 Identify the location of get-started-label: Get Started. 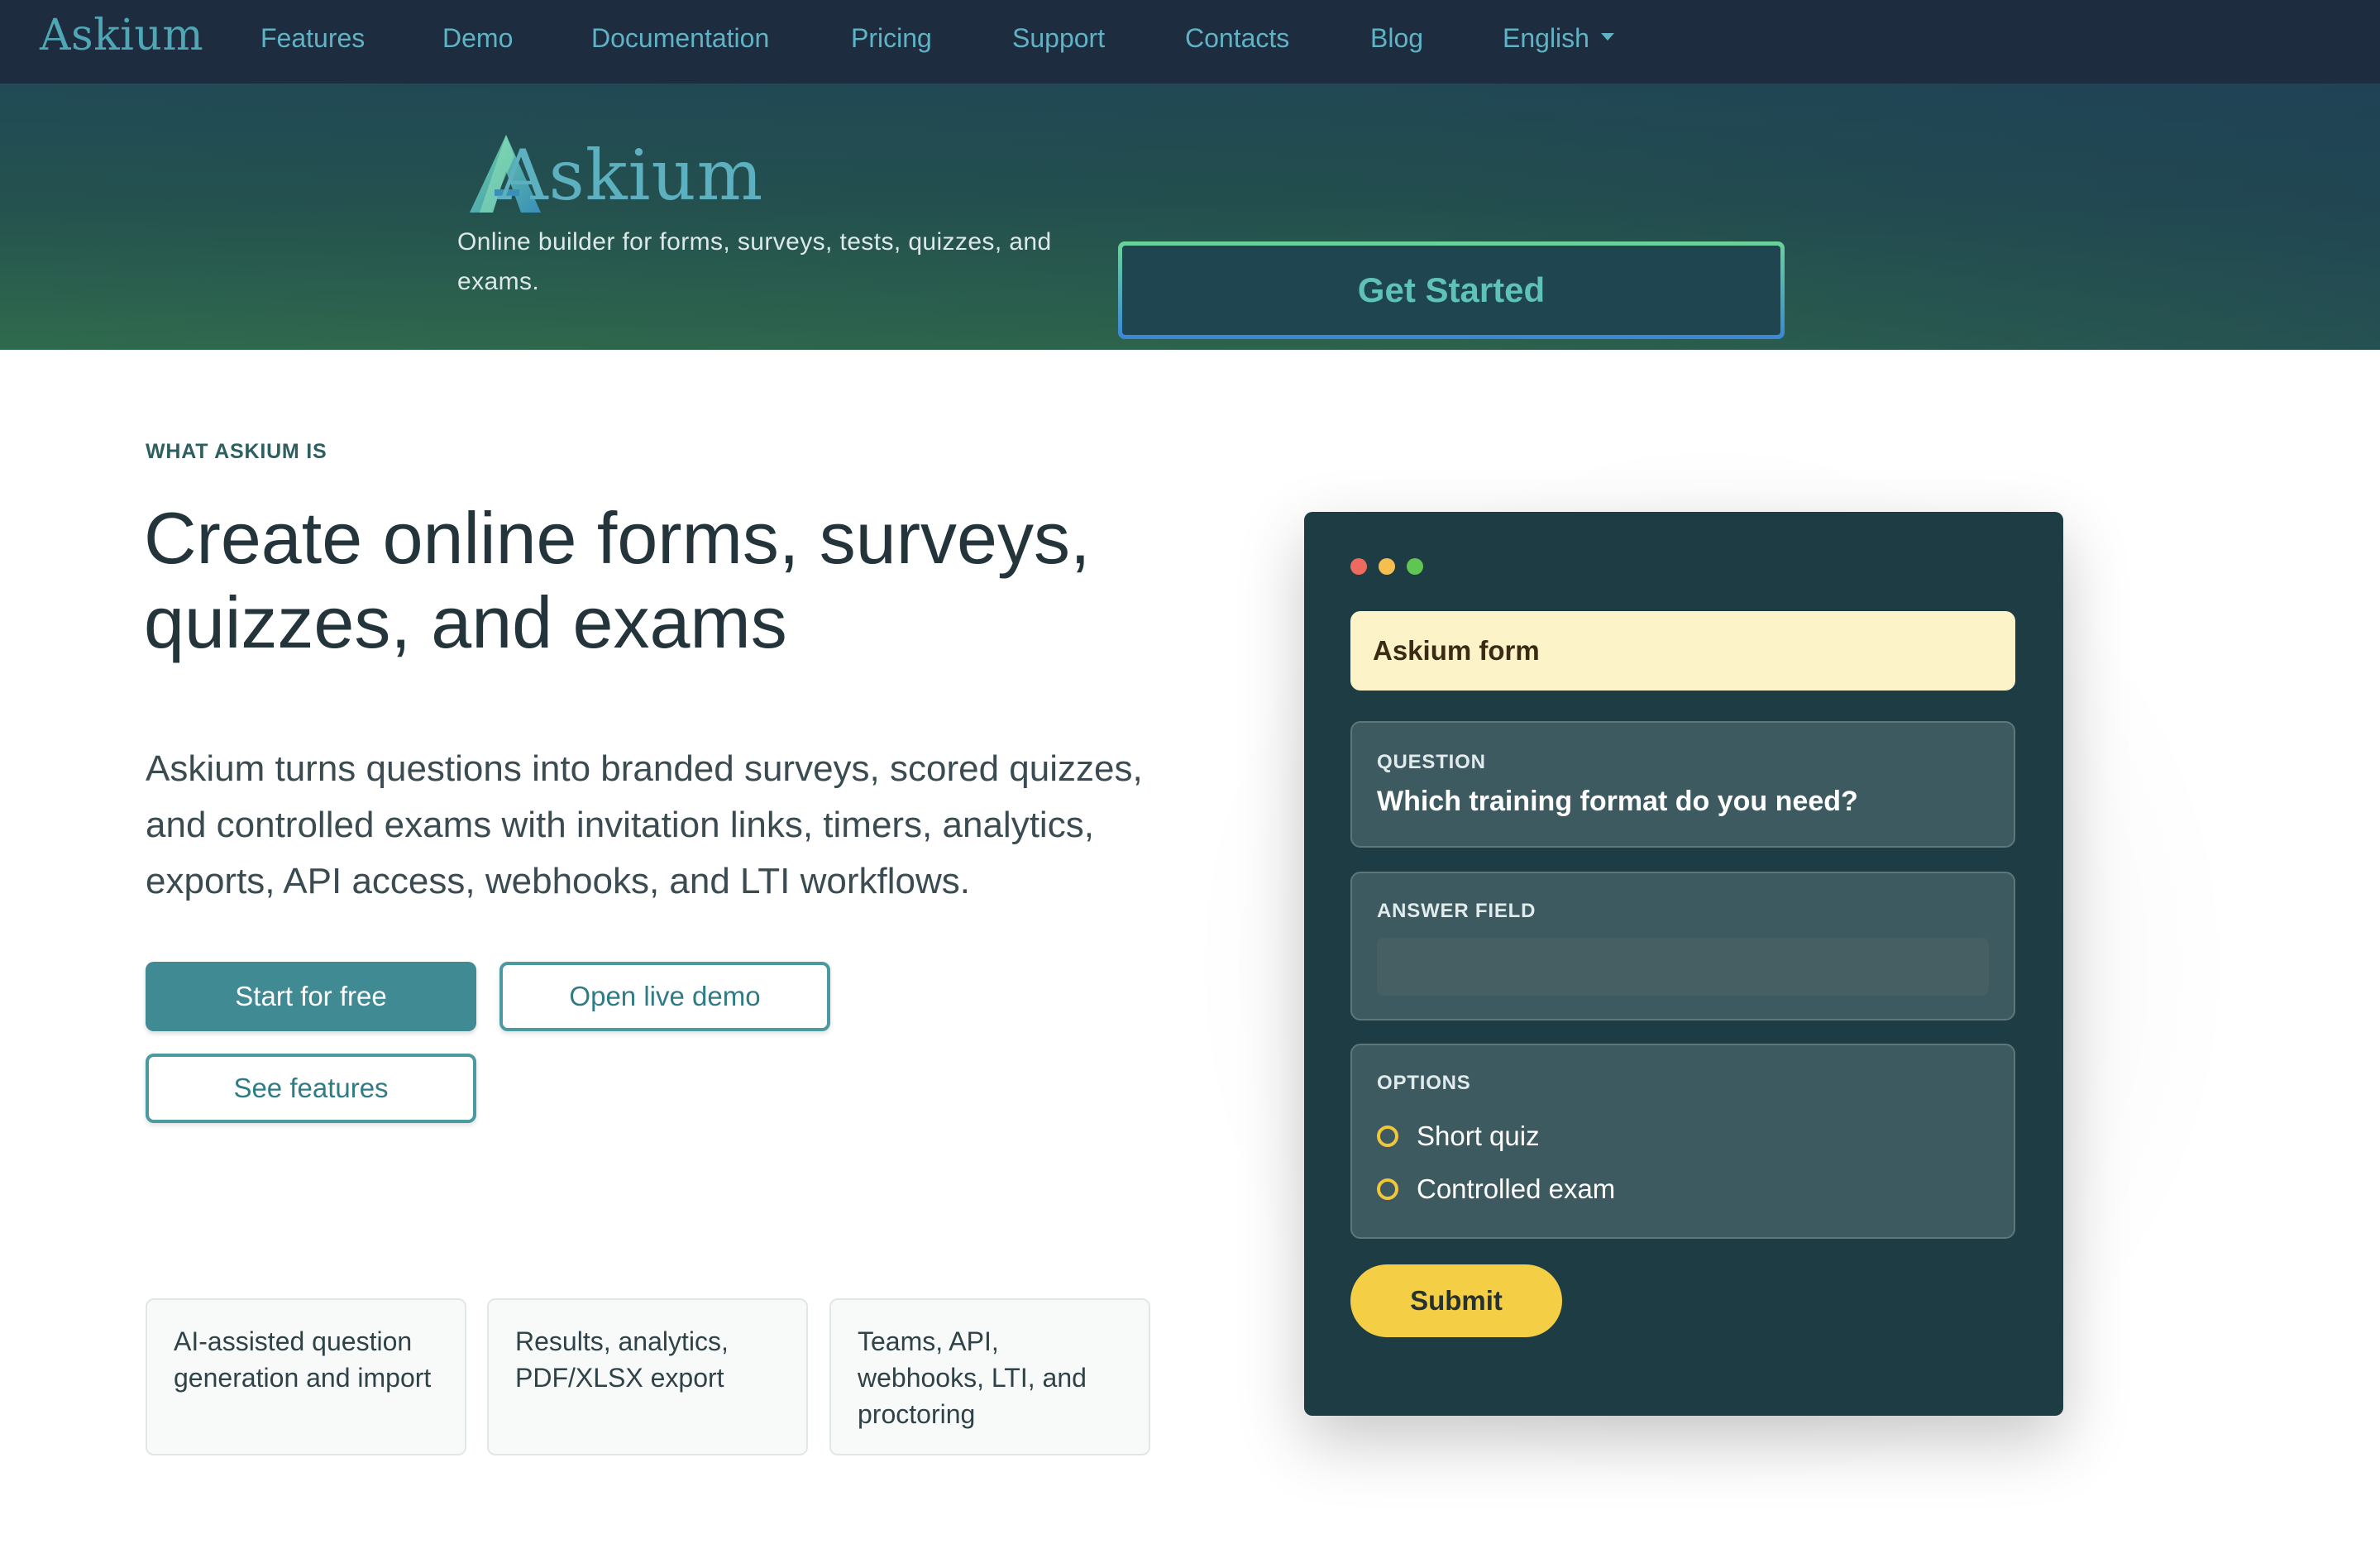
(1451, 290).